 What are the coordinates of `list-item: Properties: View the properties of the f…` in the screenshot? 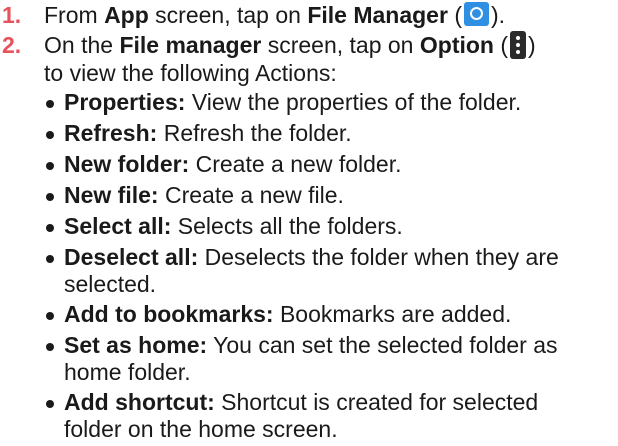 It's located at (306, 102).